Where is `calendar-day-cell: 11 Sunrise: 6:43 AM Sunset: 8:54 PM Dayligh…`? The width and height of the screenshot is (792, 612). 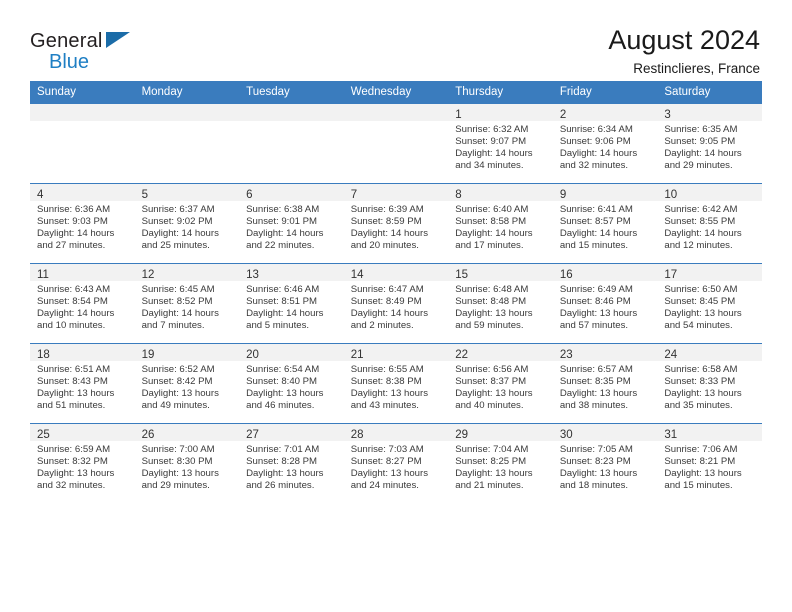 calendar-day-cell: 11 Sunrise: 6:43 AM Sunset: 8:54 PM Dayligh… is located at coordinates (82, 303).